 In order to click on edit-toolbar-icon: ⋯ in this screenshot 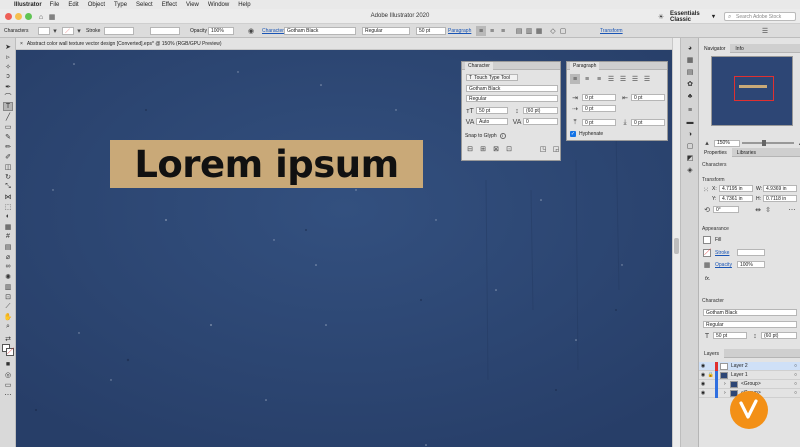, I will do `click(8, 394)`.